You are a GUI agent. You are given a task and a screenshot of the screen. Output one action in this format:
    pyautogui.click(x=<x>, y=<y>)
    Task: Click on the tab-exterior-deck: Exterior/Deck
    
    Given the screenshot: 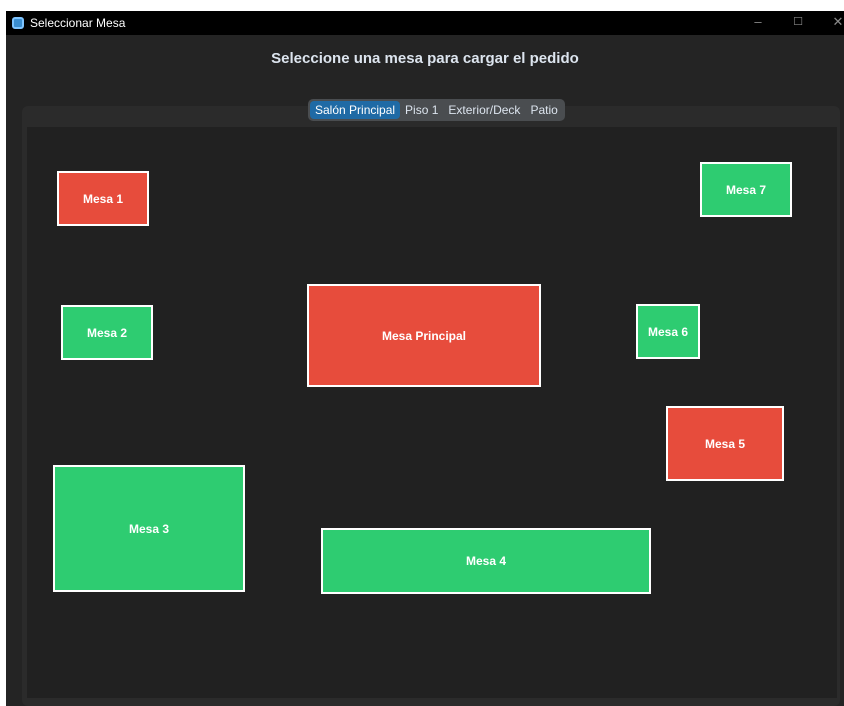 What is the action you would take?
    pyautogui.click(x=484, y=110)
    